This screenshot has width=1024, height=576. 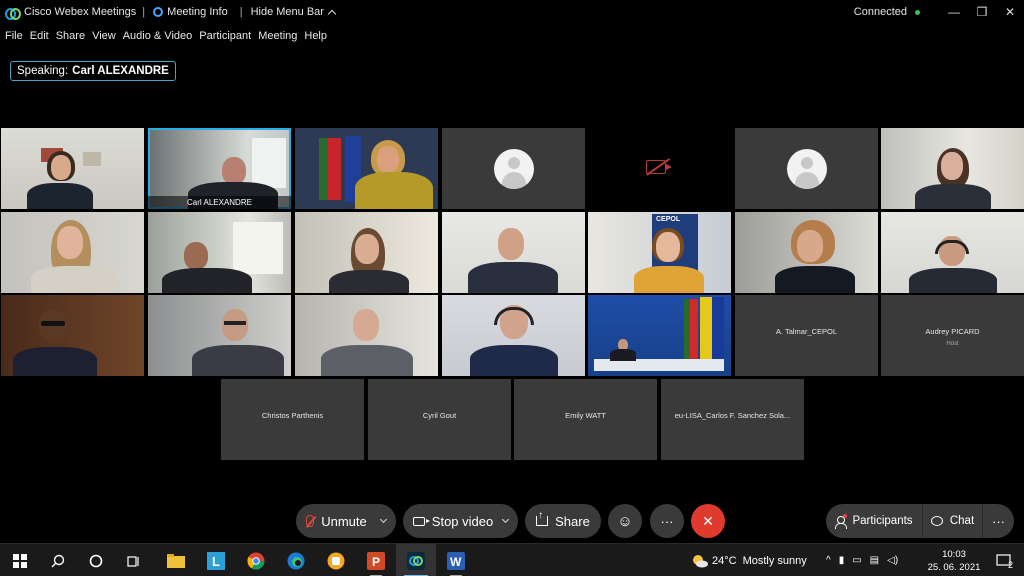 I want to click on speaking-indicator: Speaking: Carl ALEXANDRE, so click(x=93, y=71).